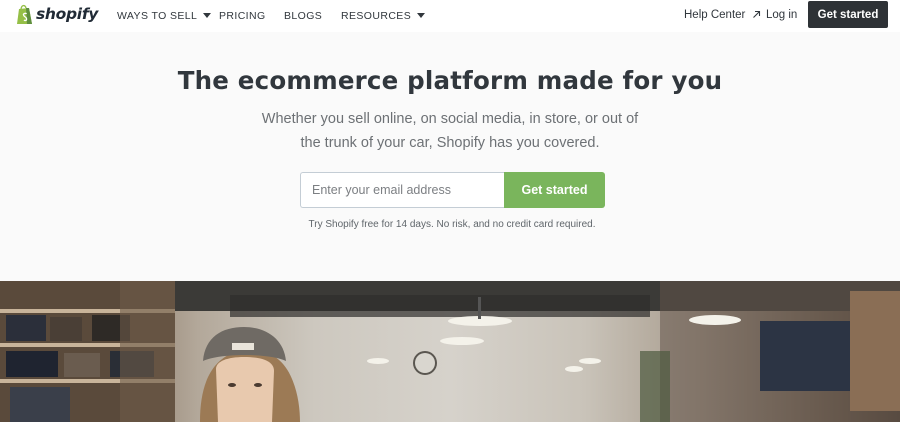 The width and height of the screenshot is (900, 422). I want to click on nav-blogs: BLOGS, so click(303, 16).